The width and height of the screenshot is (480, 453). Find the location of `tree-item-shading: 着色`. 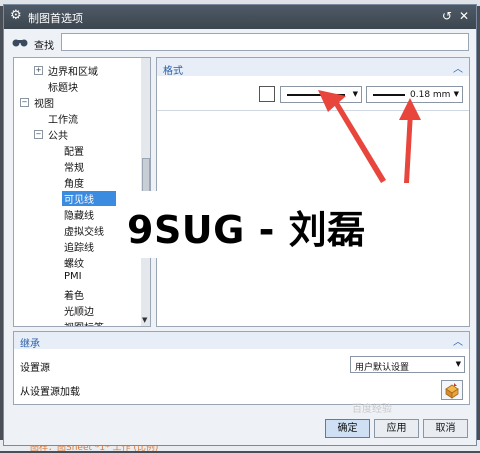

tree-item-shading: 着色 is located at coordinates (74, 294).